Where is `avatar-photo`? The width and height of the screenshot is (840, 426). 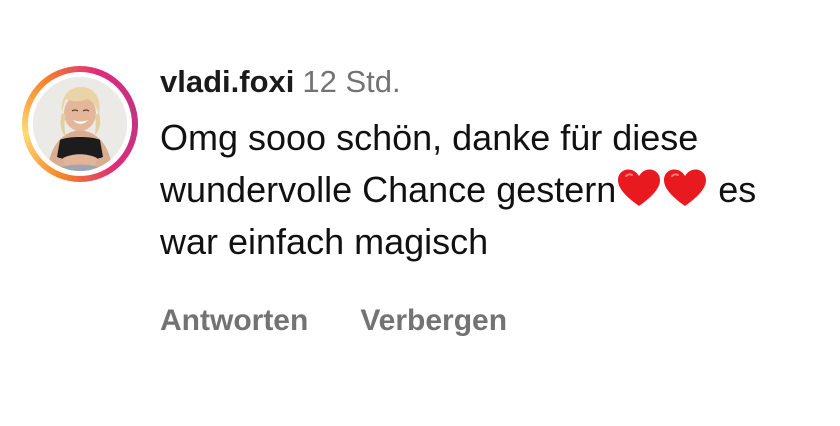
avatar-photo is located at coordinates (80, 124).